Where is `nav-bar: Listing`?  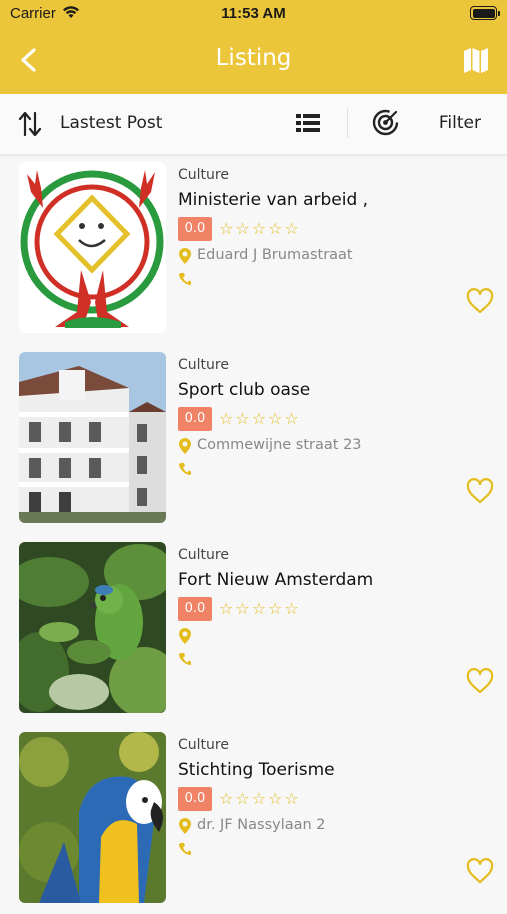 nav-bar: Listing is located at coordinates (253, 61).